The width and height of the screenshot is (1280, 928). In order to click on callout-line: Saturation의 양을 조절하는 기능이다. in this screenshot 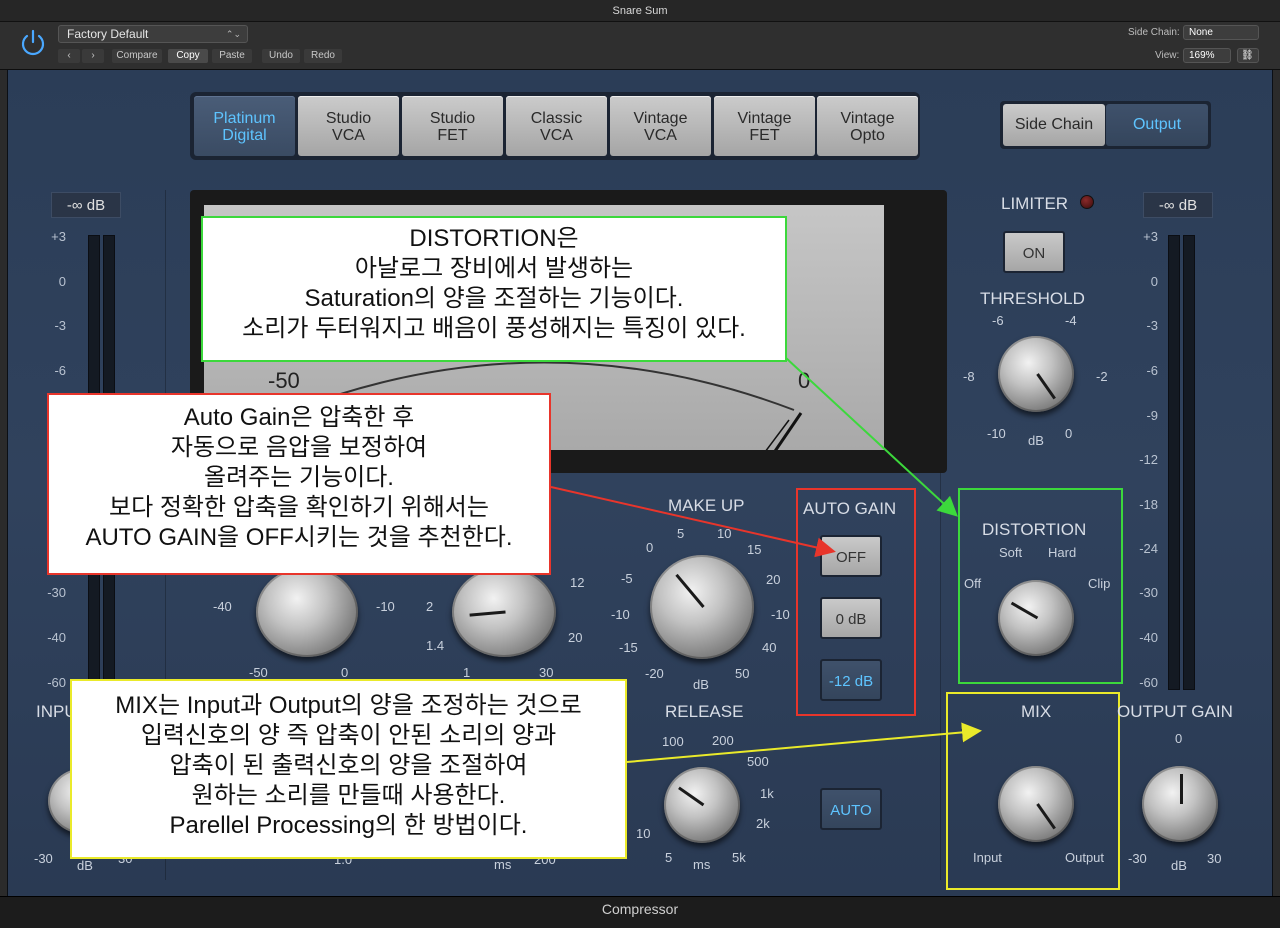, I will do `click(494, 298)`.